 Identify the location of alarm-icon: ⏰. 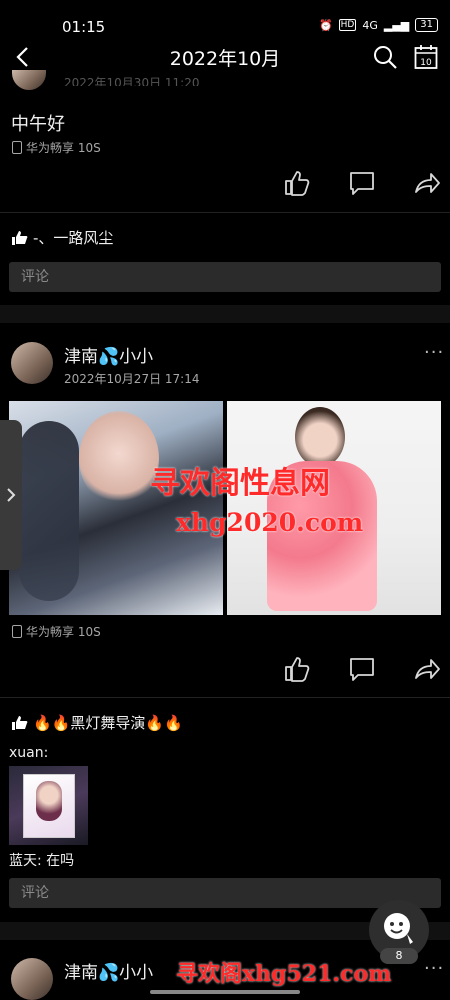
(325, 25).